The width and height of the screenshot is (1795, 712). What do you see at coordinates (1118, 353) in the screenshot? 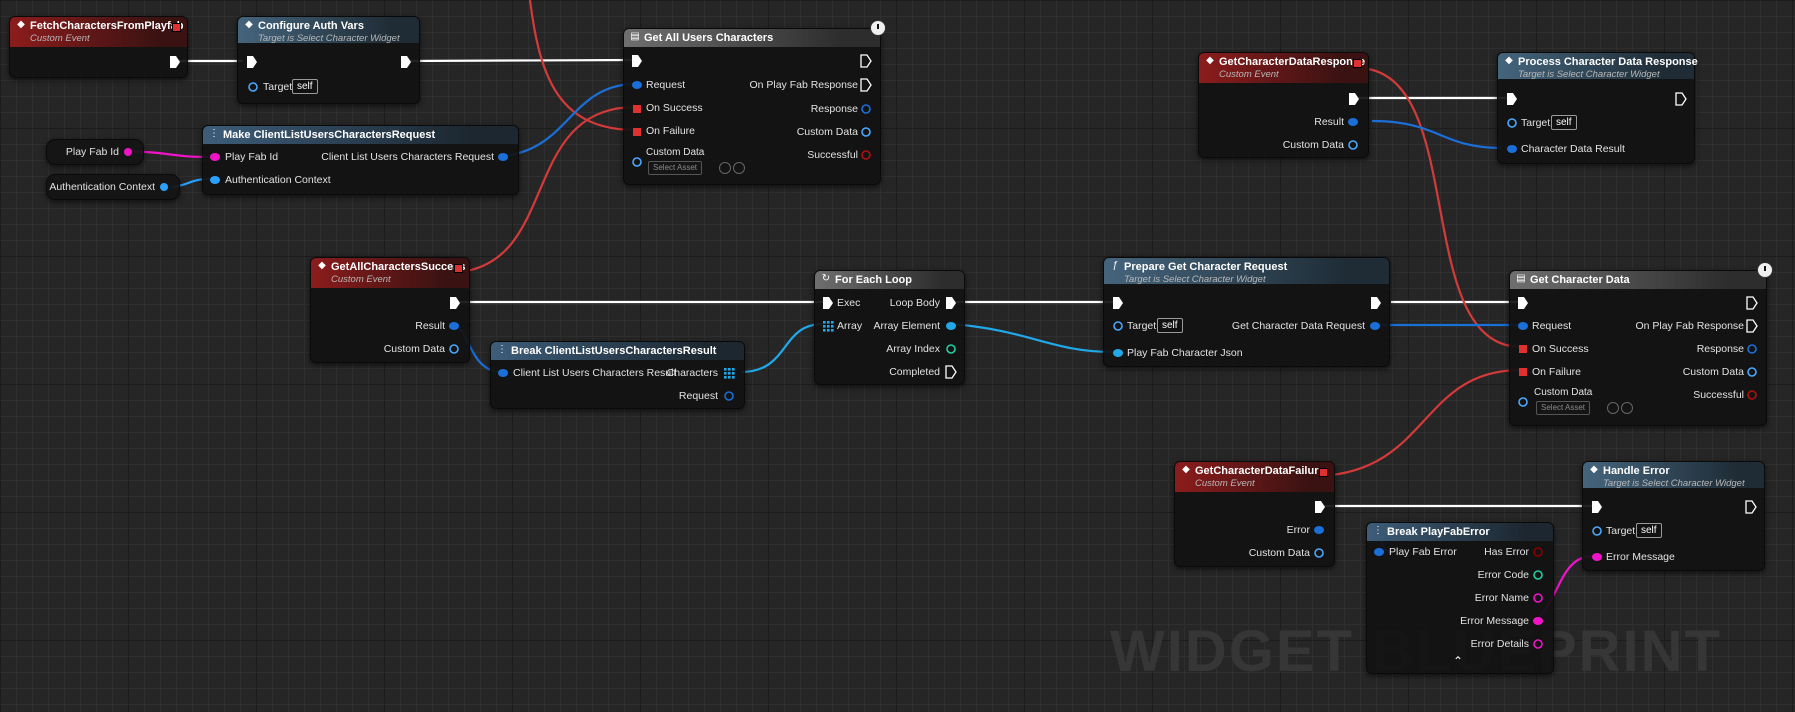
I see `character-json-pin` at bounding box center [1118, 353].